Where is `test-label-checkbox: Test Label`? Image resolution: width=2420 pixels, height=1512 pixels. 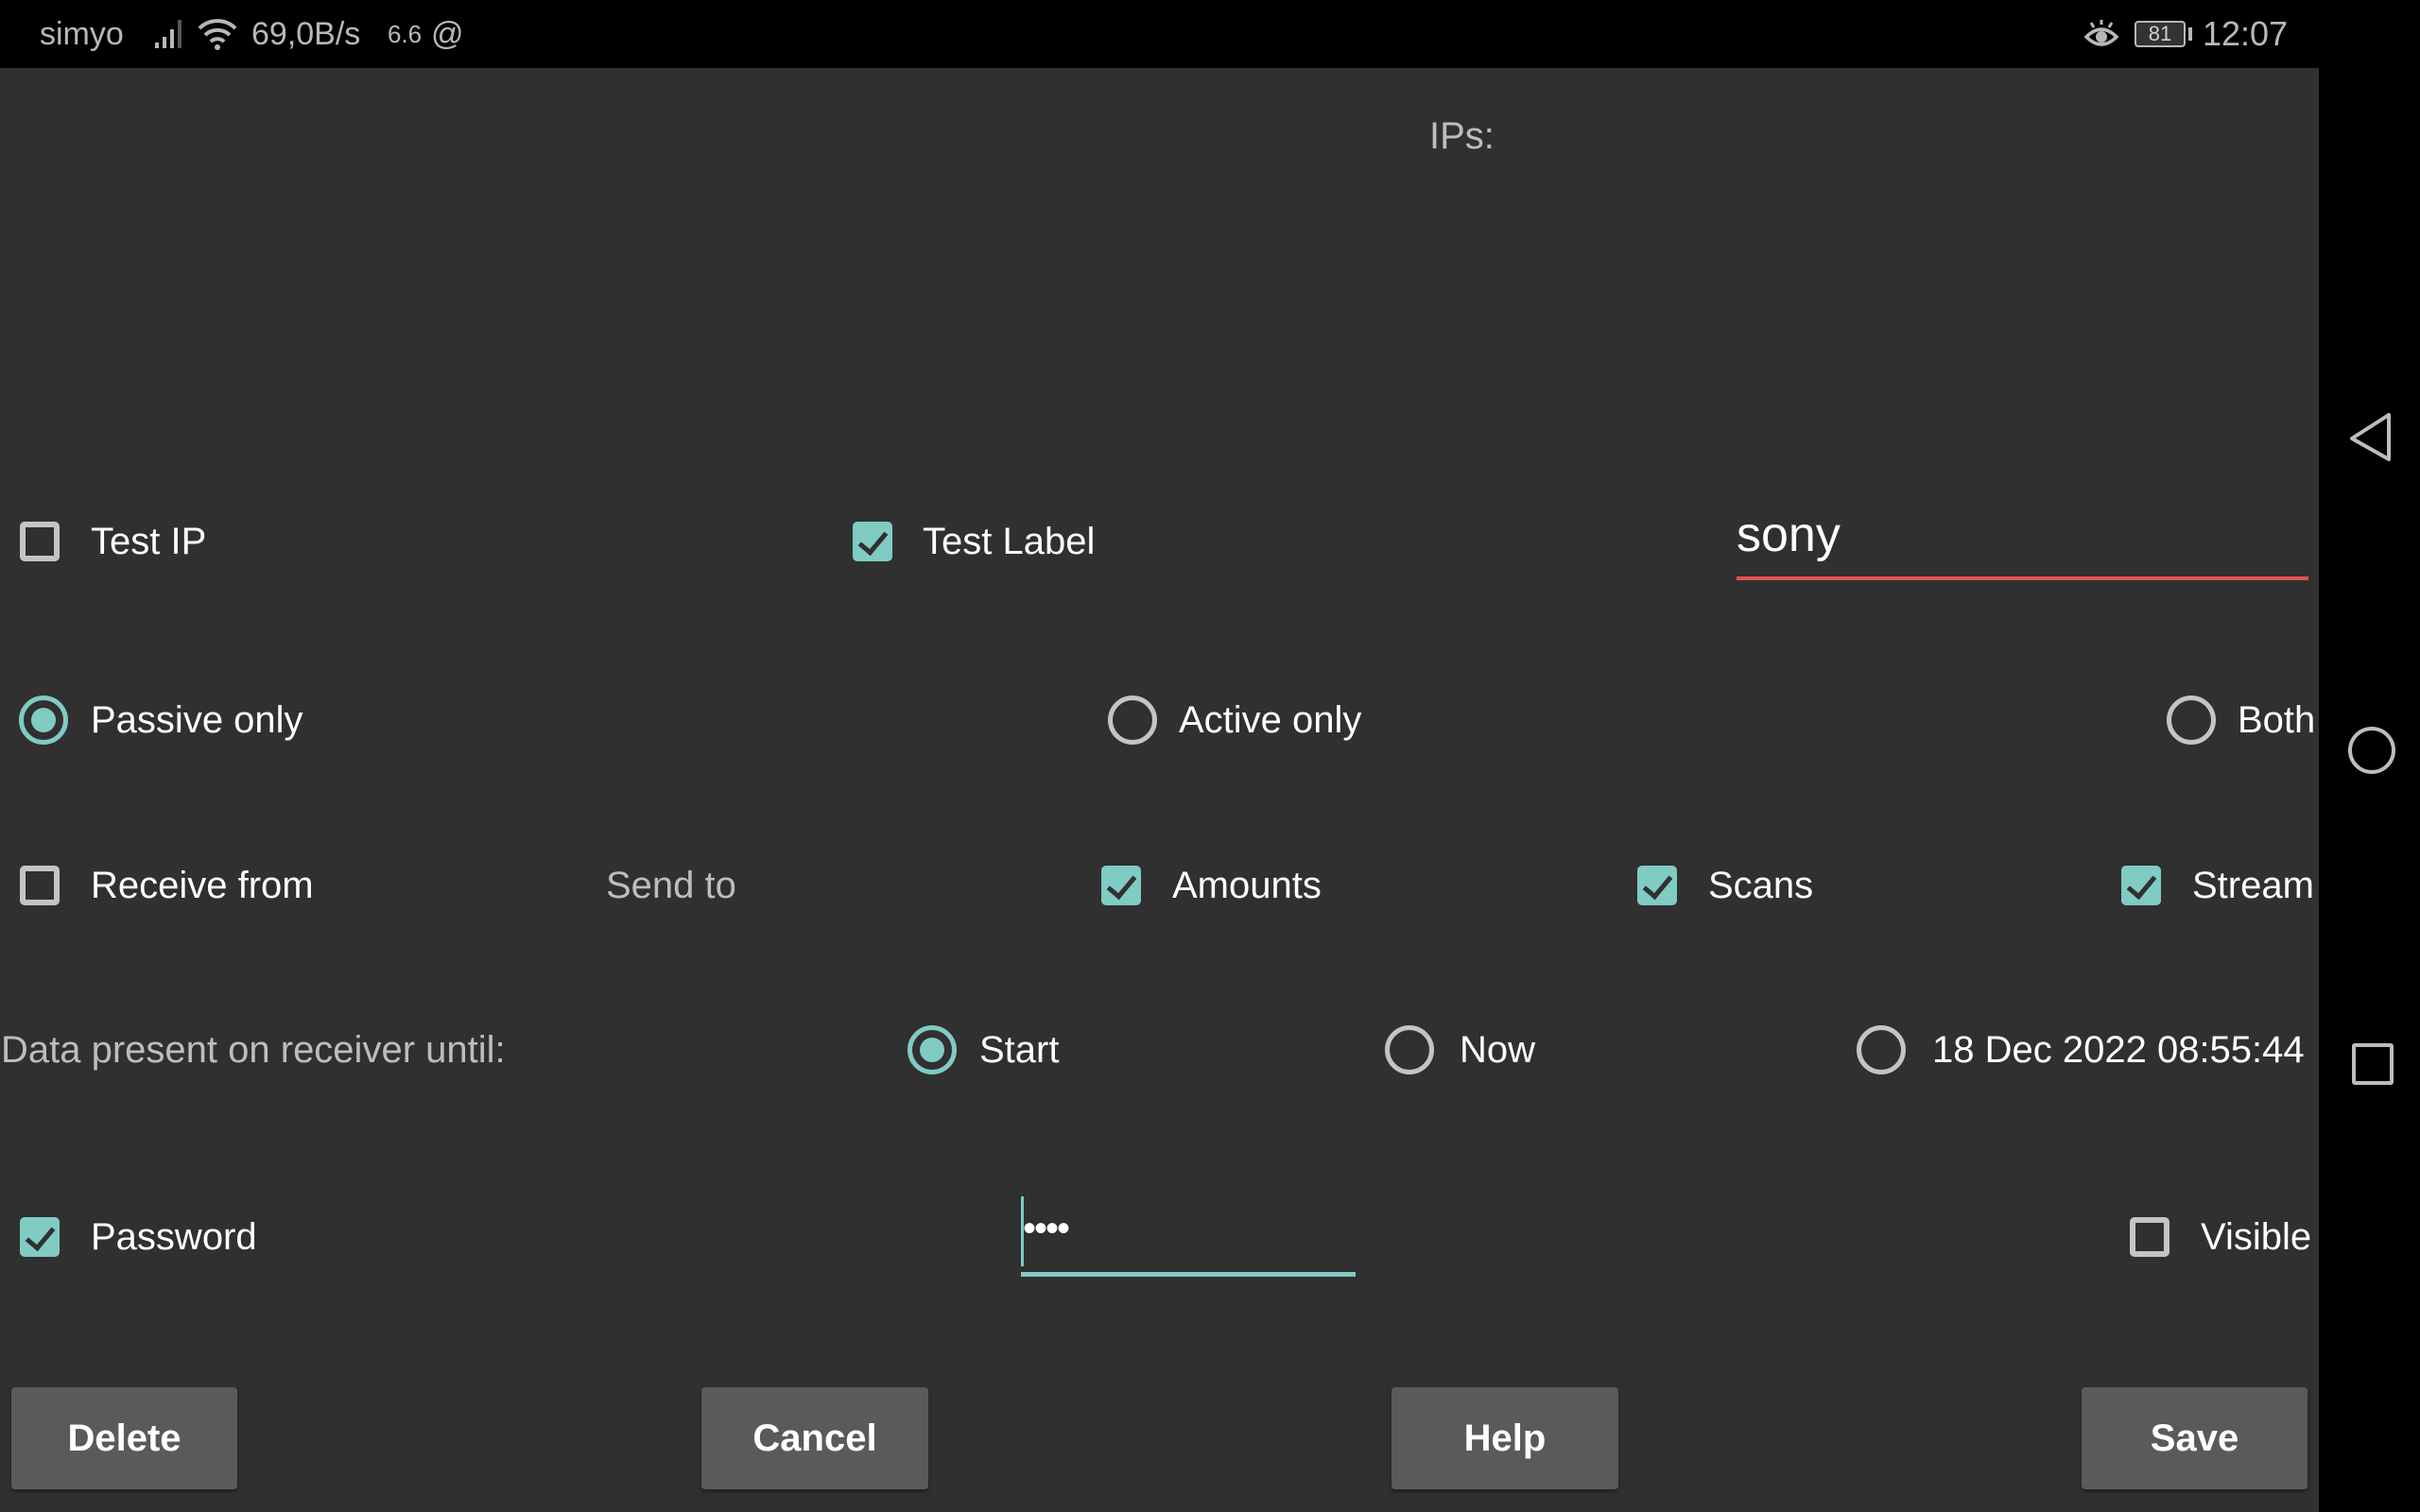 test-label-checkbox: Test Label is located at coordinates (1021, 541).